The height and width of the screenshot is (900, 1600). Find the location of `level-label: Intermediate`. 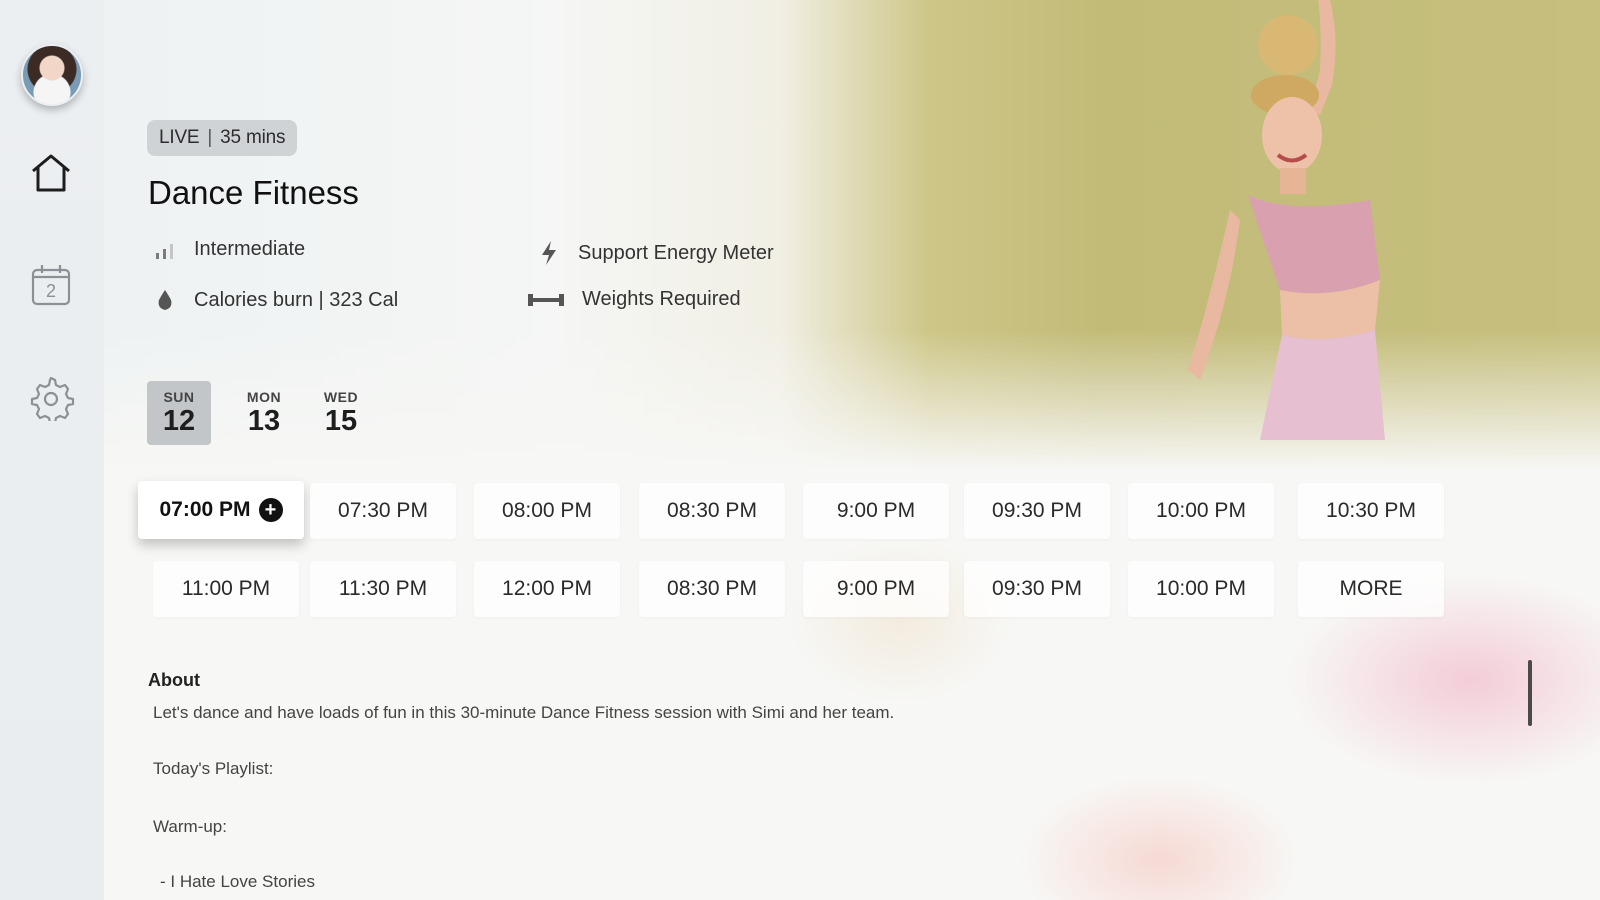

level-label: Intermediate is located at coordinates (250, 249).